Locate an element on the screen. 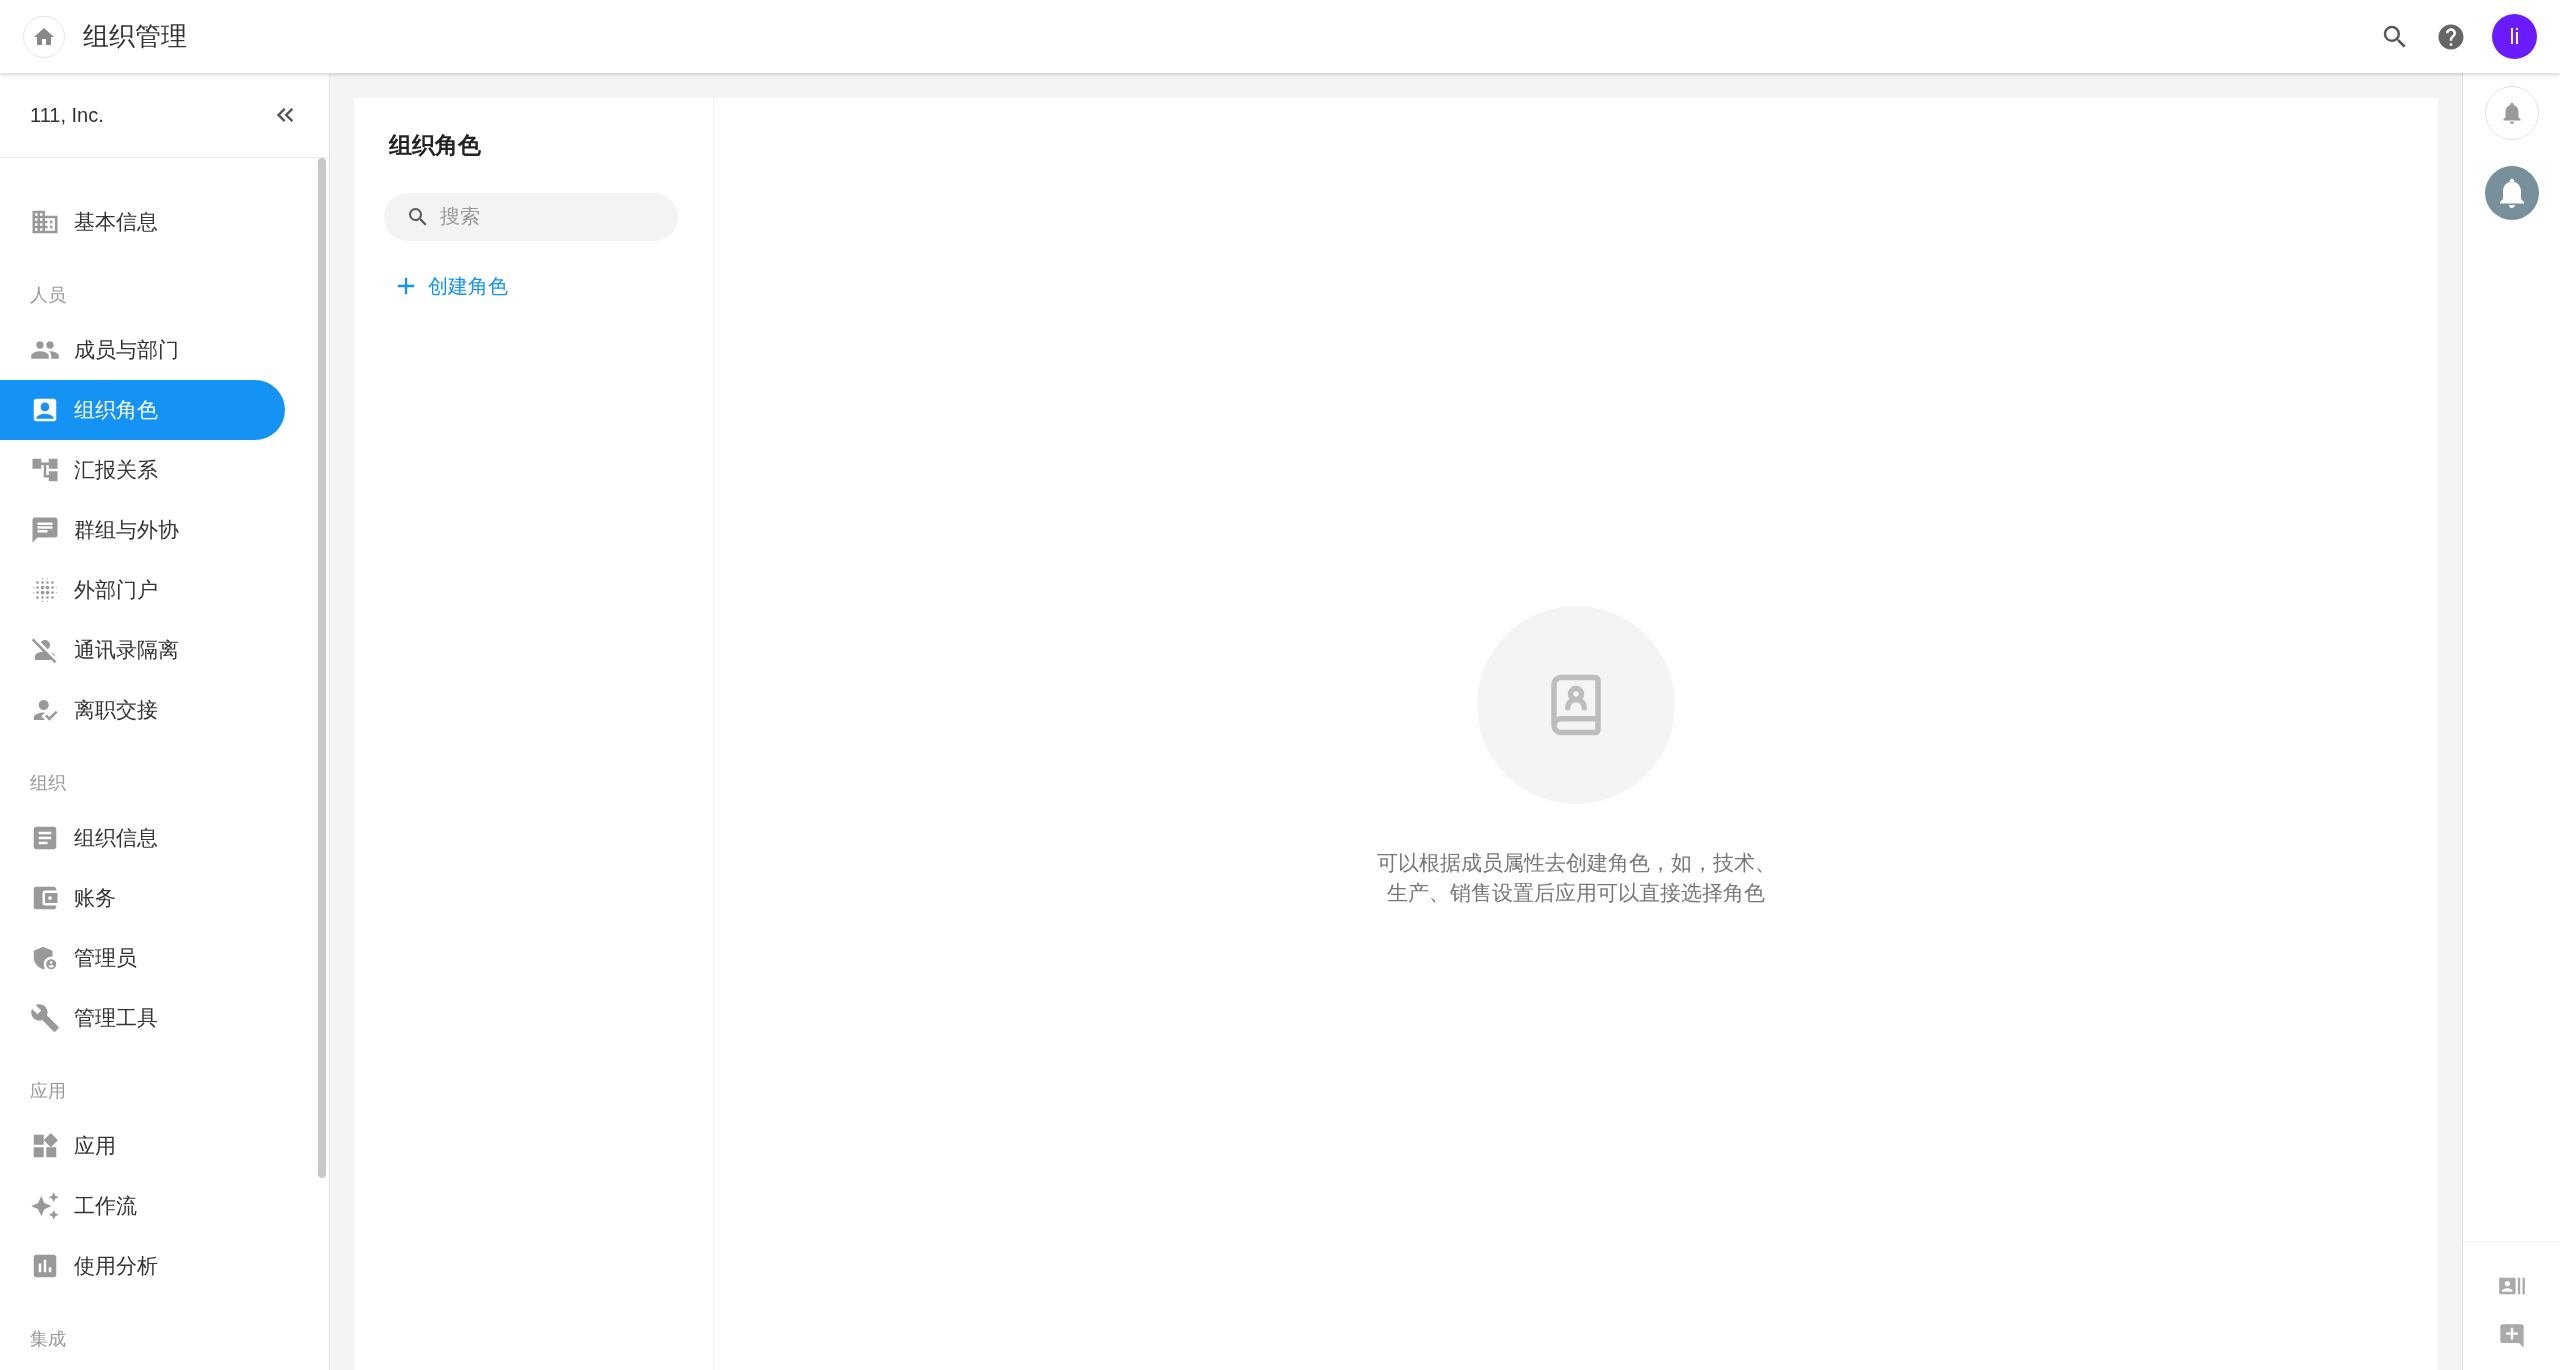 Image resolution: width=2560 pixels, height=1370 pixels. nav-item: 工作流 is located at coordinates (142, 1206).